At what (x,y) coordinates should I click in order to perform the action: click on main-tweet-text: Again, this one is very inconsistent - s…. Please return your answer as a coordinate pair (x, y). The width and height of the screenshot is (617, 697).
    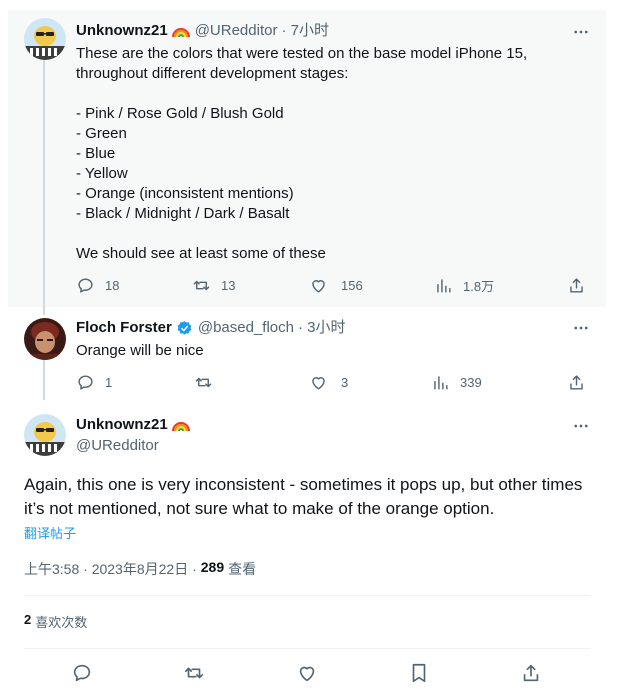
    Looking at the image, I should click on (303, 496).